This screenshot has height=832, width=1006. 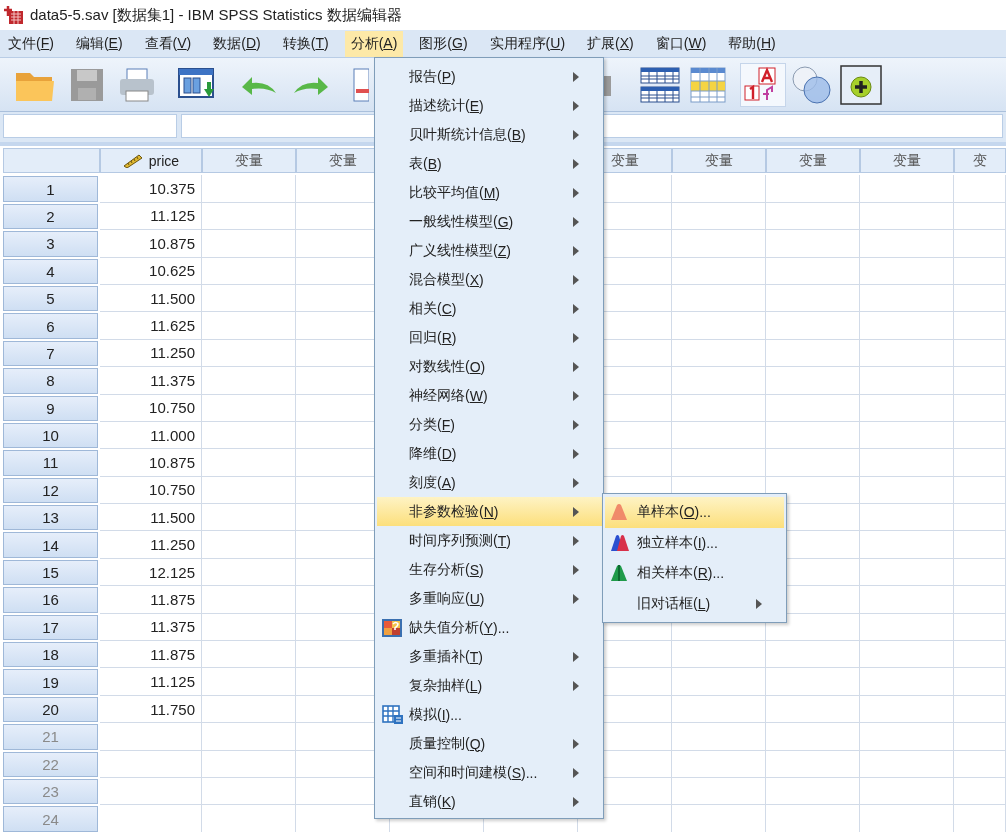 What do you see at coordinates (151, 435) in the screenshot?
I see `table-cell: 11.000` at bounding box center [151, 435].